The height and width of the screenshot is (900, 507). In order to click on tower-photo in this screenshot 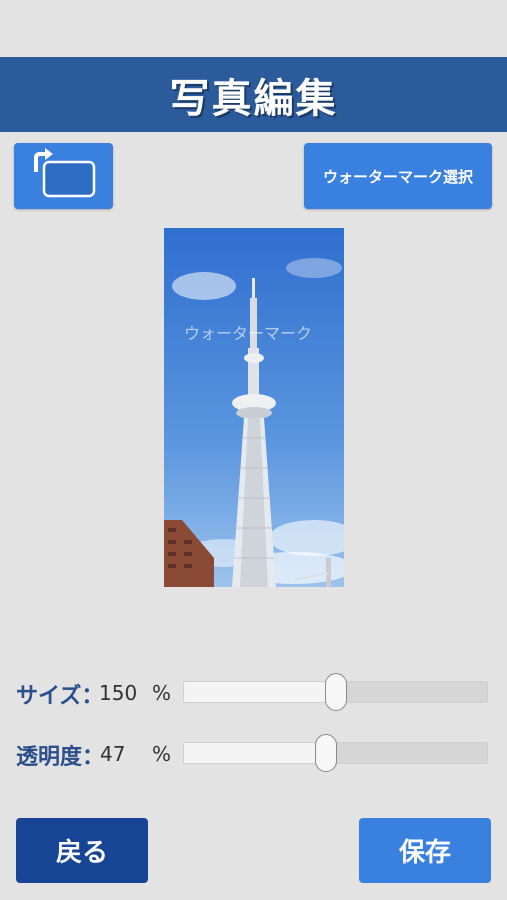, I will do `click(254, 407)`.